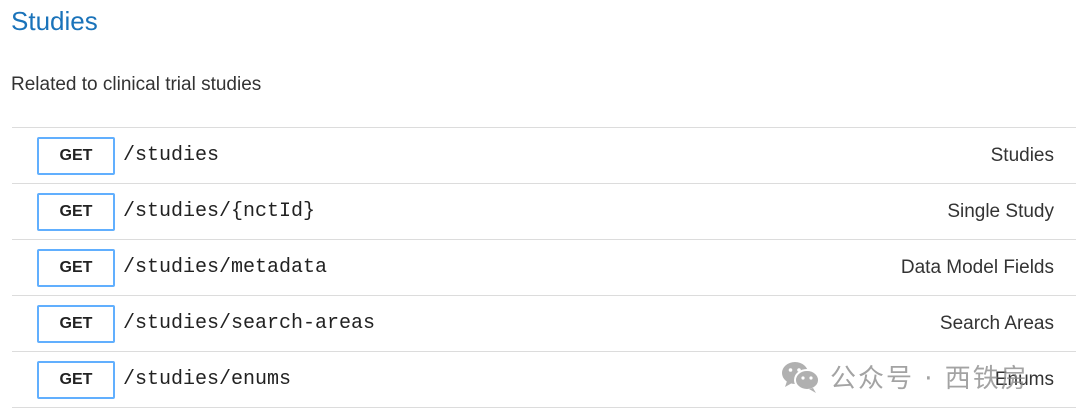 The image size is (1080, 419). I want to click on endpoint-row-search-areas: GET /studies/search-areas Search Areas, so click(544, 324).